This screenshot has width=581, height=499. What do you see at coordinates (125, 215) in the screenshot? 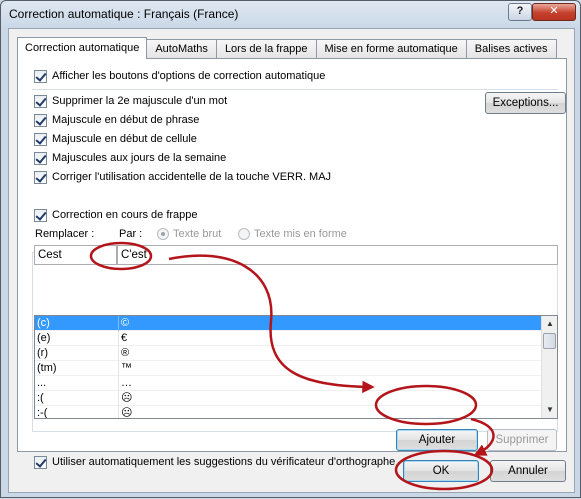
I see `correct-while-typing-label: Correction en cours de frappe` at bounding box center [125, 215].